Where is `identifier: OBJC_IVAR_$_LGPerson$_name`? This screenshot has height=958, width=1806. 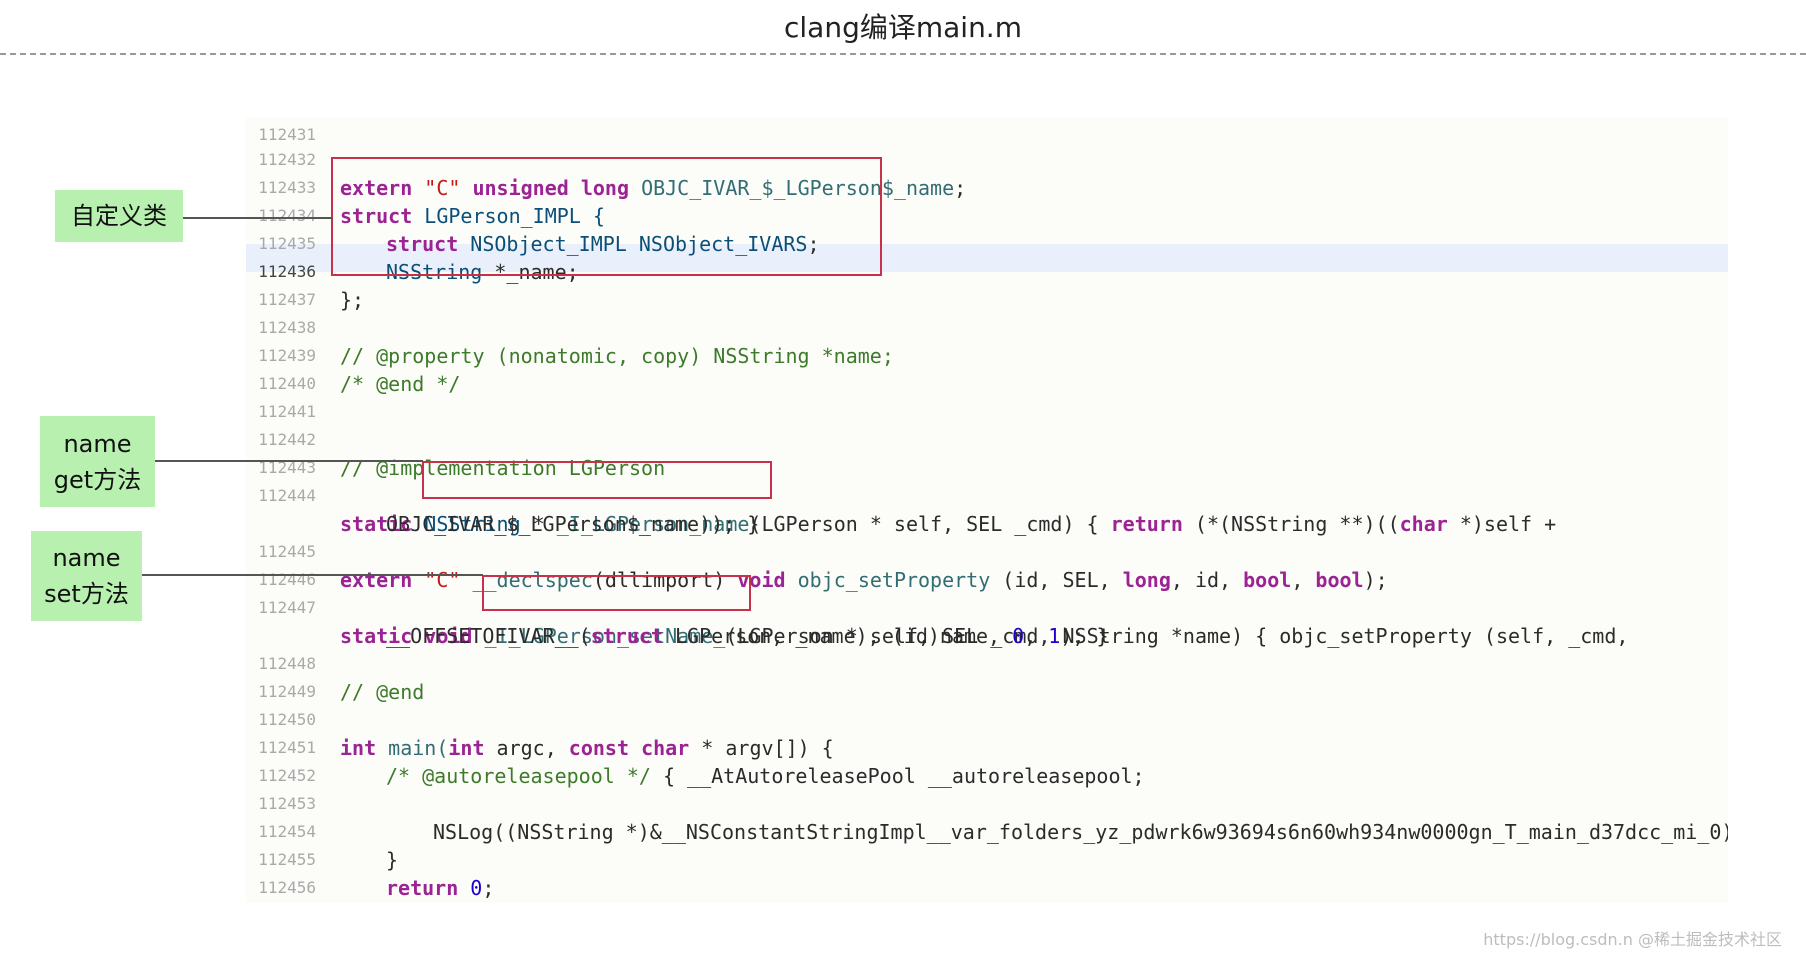
identifier: OBJC_IVAR_$_LGPerson$_name is located at coordinates (798, 188).